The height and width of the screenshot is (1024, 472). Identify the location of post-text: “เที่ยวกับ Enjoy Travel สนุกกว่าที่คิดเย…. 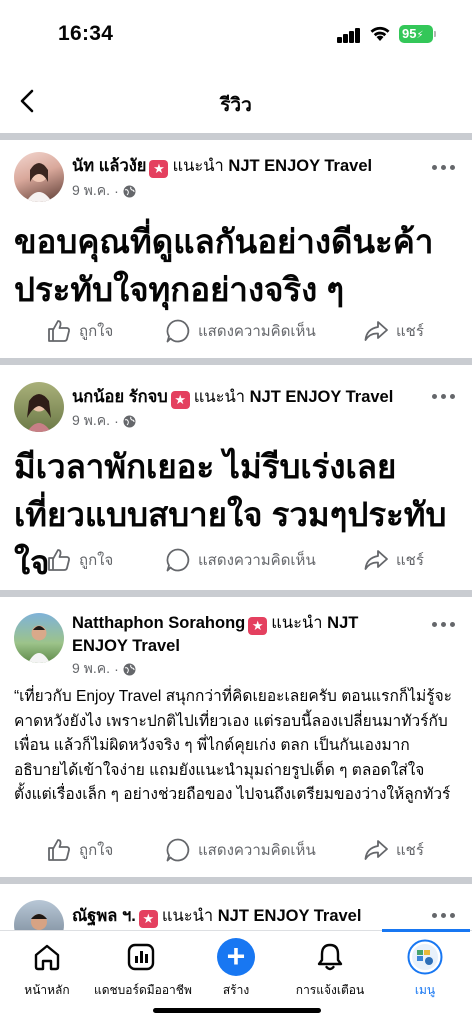
(233, 745).